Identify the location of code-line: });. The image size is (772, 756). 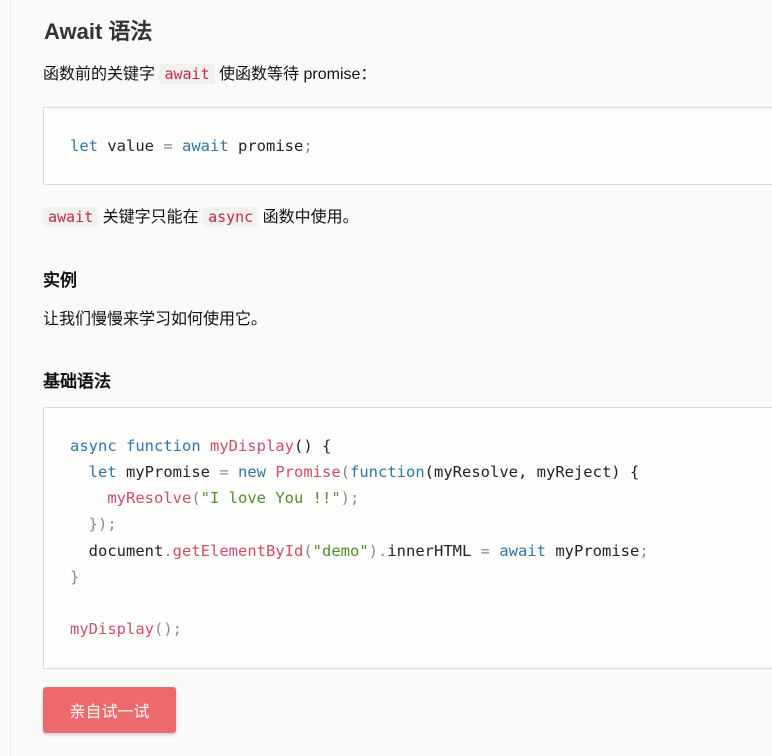
(93, 524).